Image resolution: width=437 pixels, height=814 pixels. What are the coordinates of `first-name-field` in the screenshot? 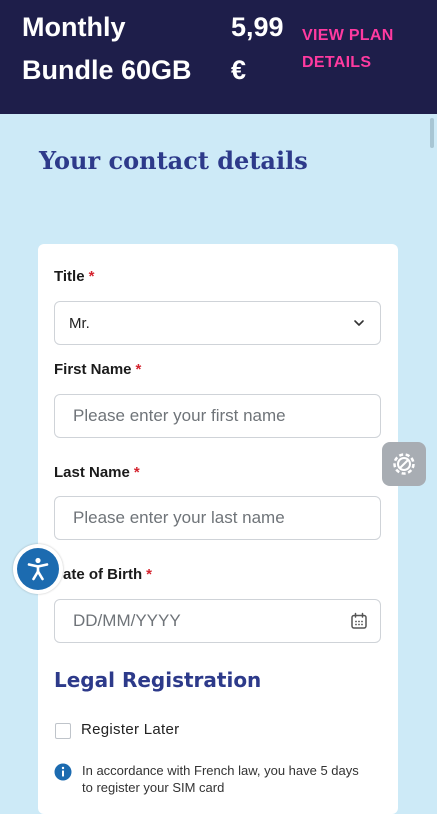 It's located at (217, 416).